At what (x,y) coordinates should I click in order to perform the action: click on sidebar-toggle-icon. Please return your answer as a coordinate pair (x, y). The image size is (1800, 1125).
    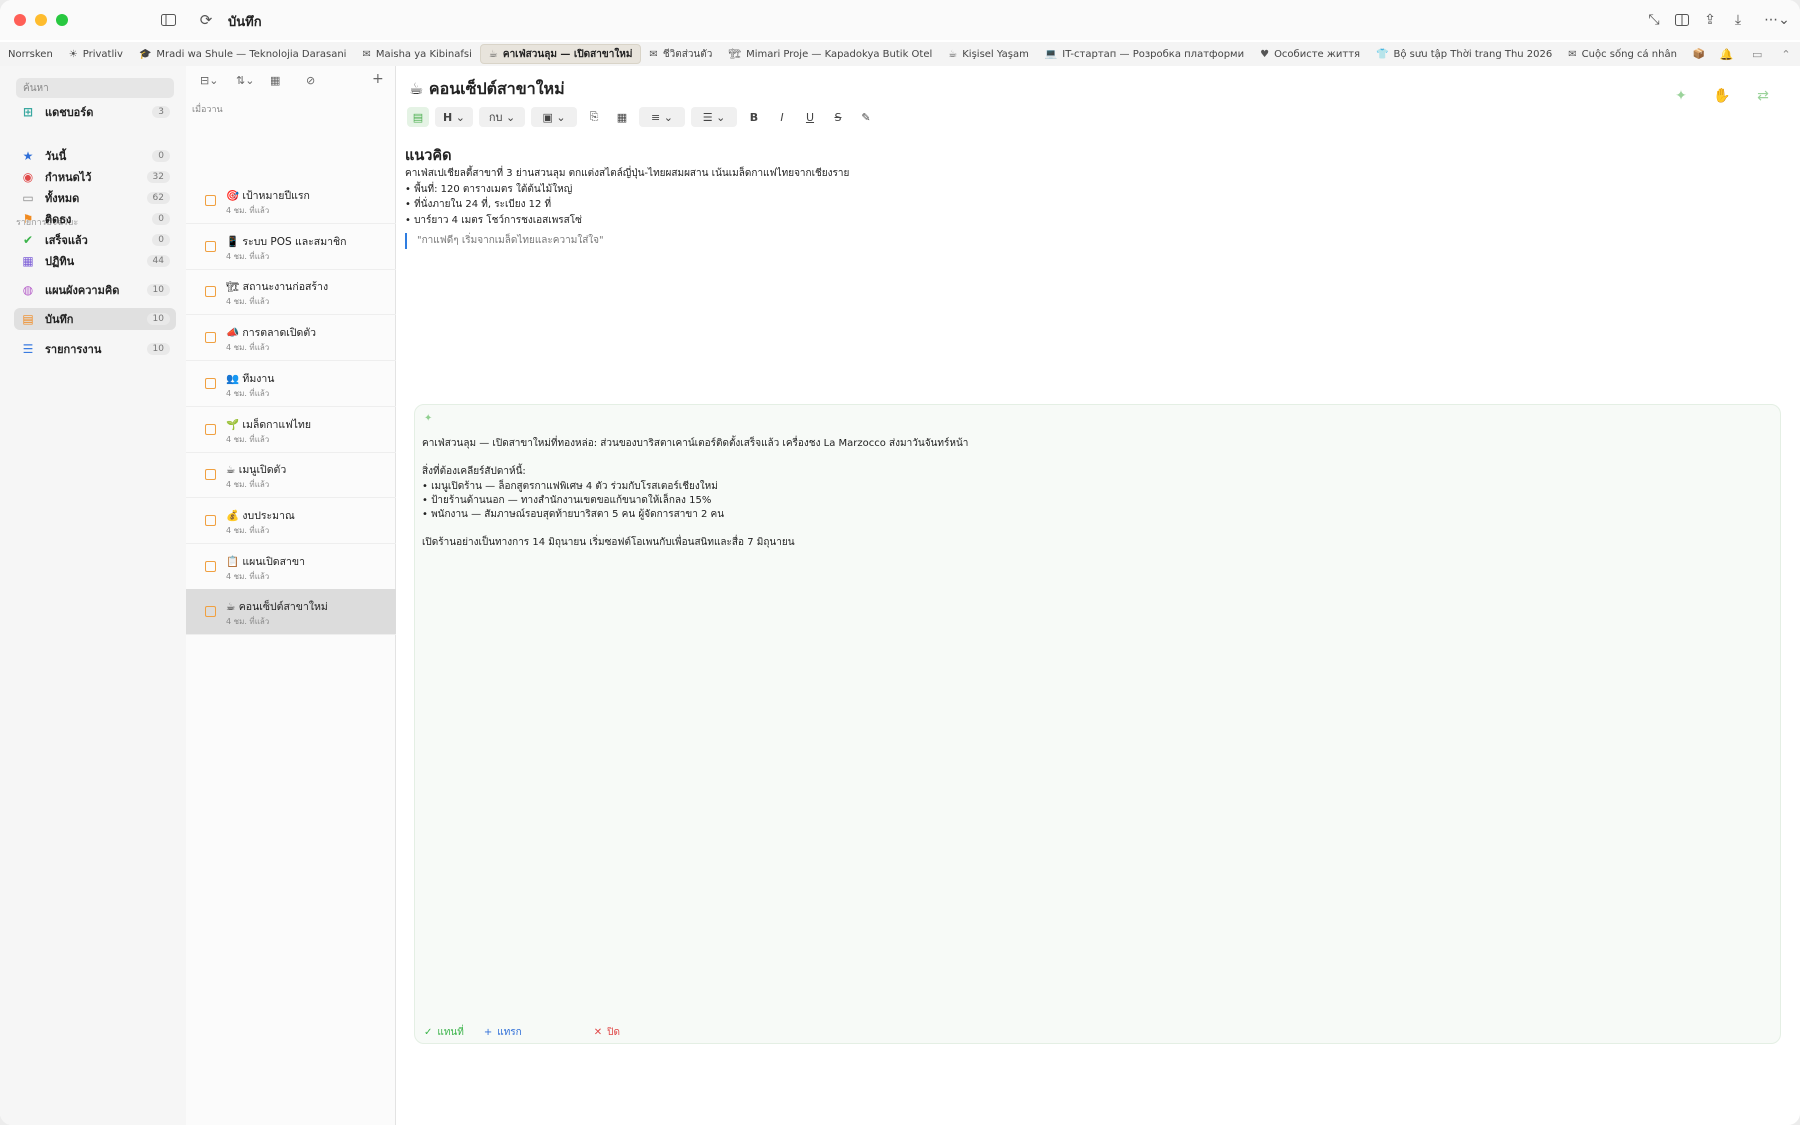
    Looking at the image, I should click on (168, 20).